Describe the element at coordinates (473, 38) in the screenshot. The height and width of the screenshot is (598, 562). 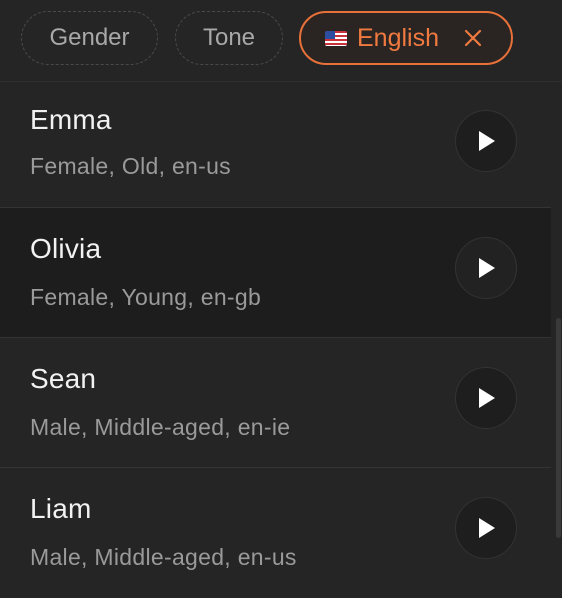
I see `close-icon` at that location.